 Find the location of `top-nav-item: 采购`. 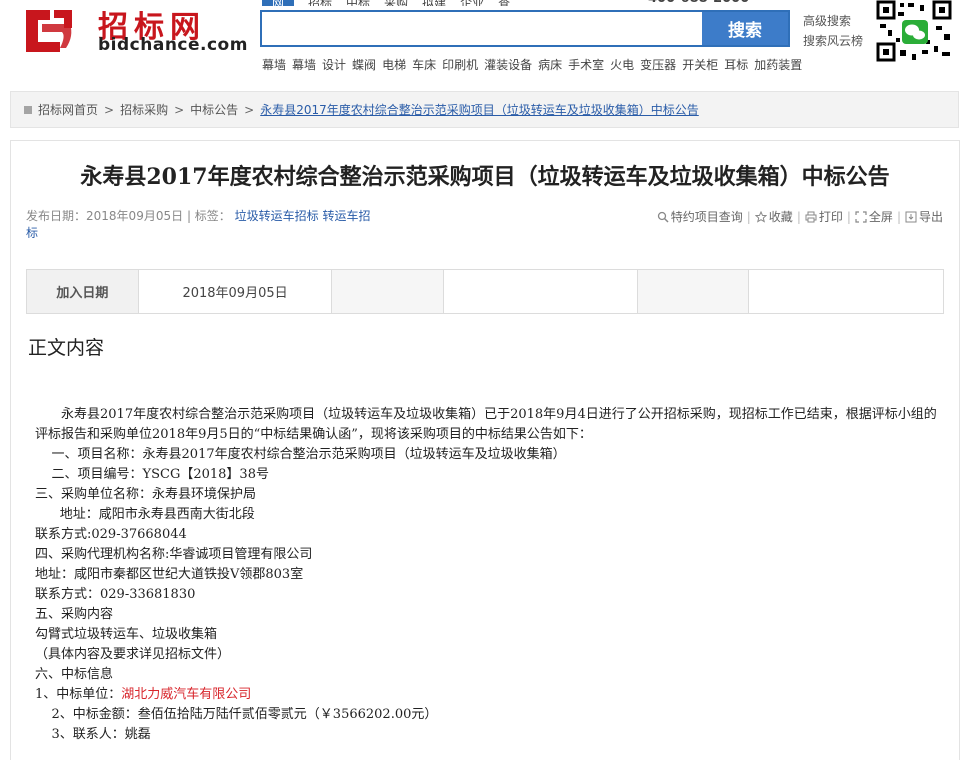

top-nav-item: 采购 is located at coordinates (396, 3).